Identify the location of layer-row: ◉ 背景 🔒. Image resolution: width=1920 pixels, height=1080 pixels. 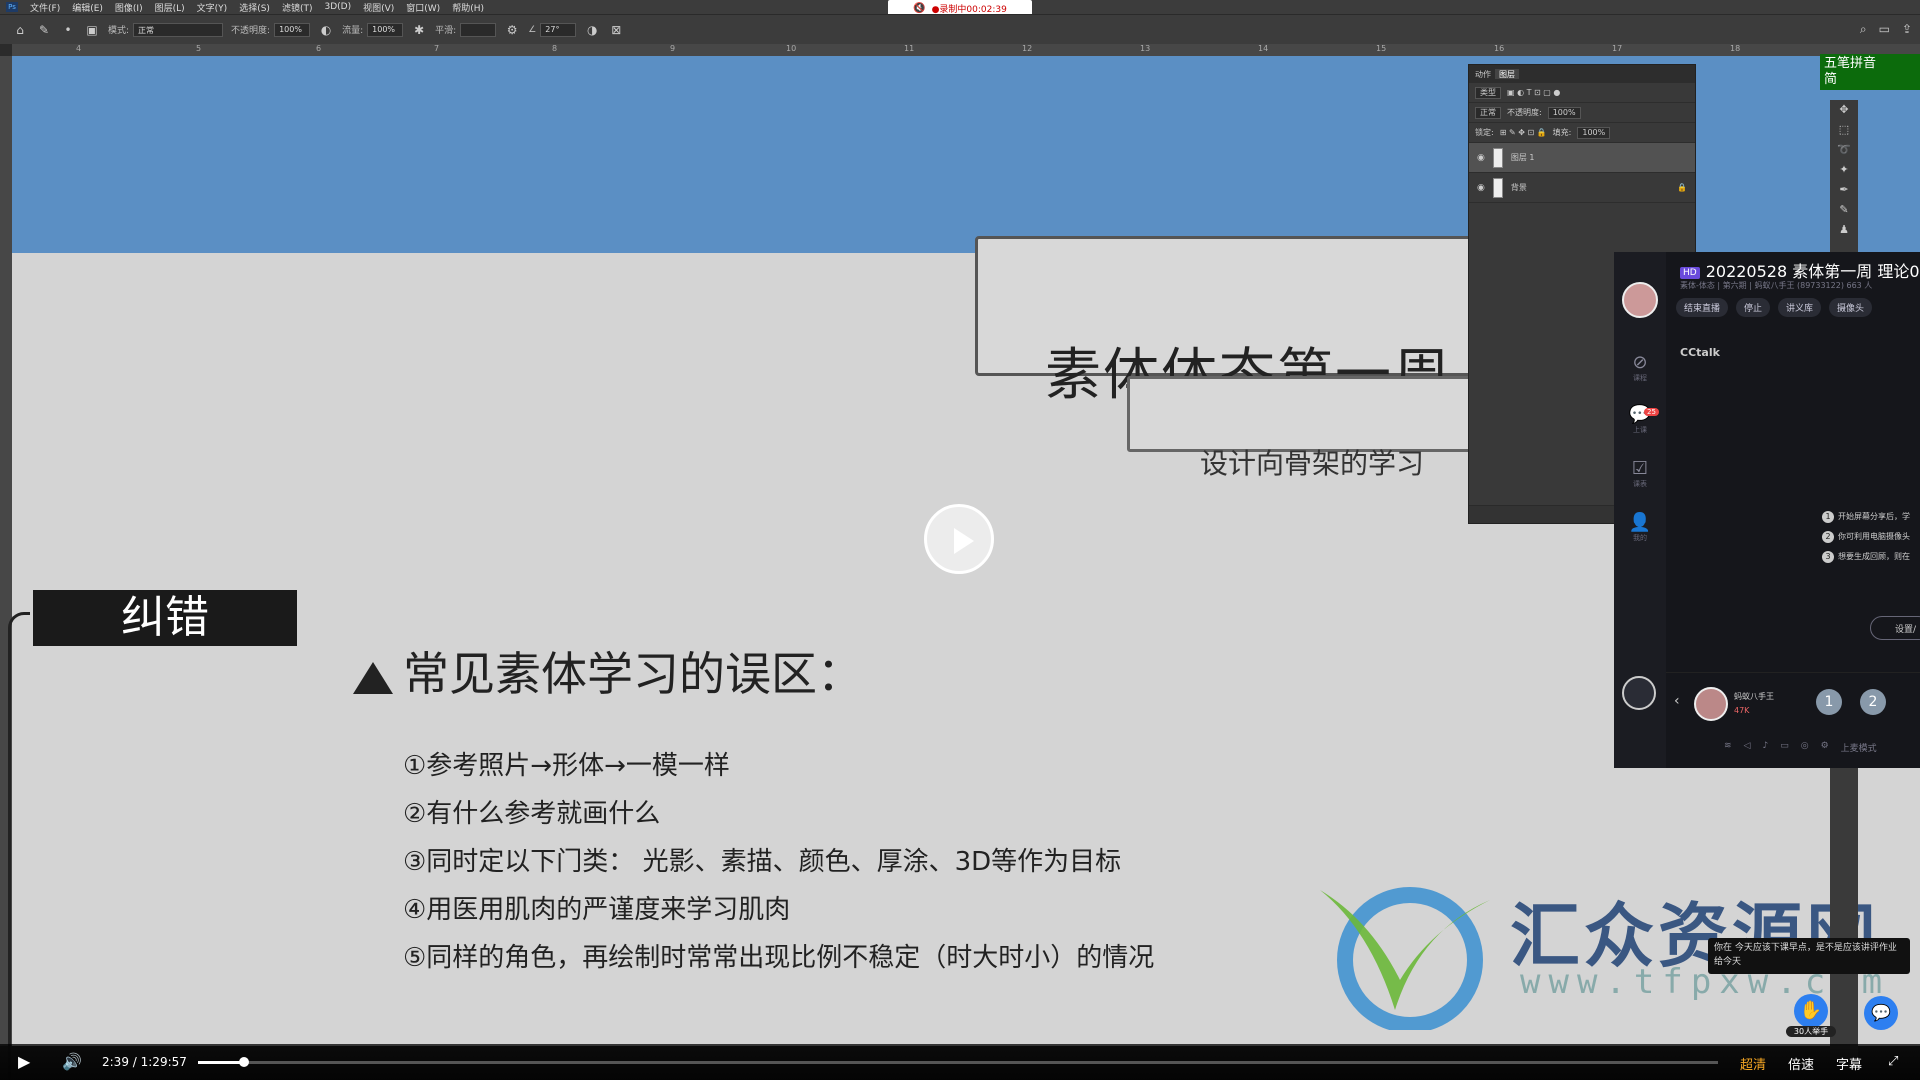
(1582, 188).